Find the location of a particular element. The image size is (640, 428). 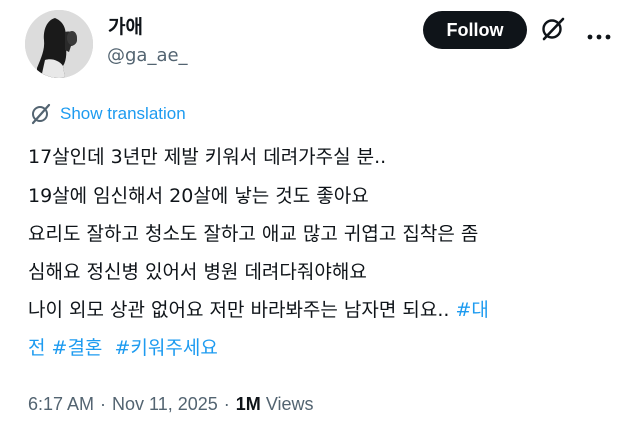

grok-slash-icon is located at coordinates (553, 29).